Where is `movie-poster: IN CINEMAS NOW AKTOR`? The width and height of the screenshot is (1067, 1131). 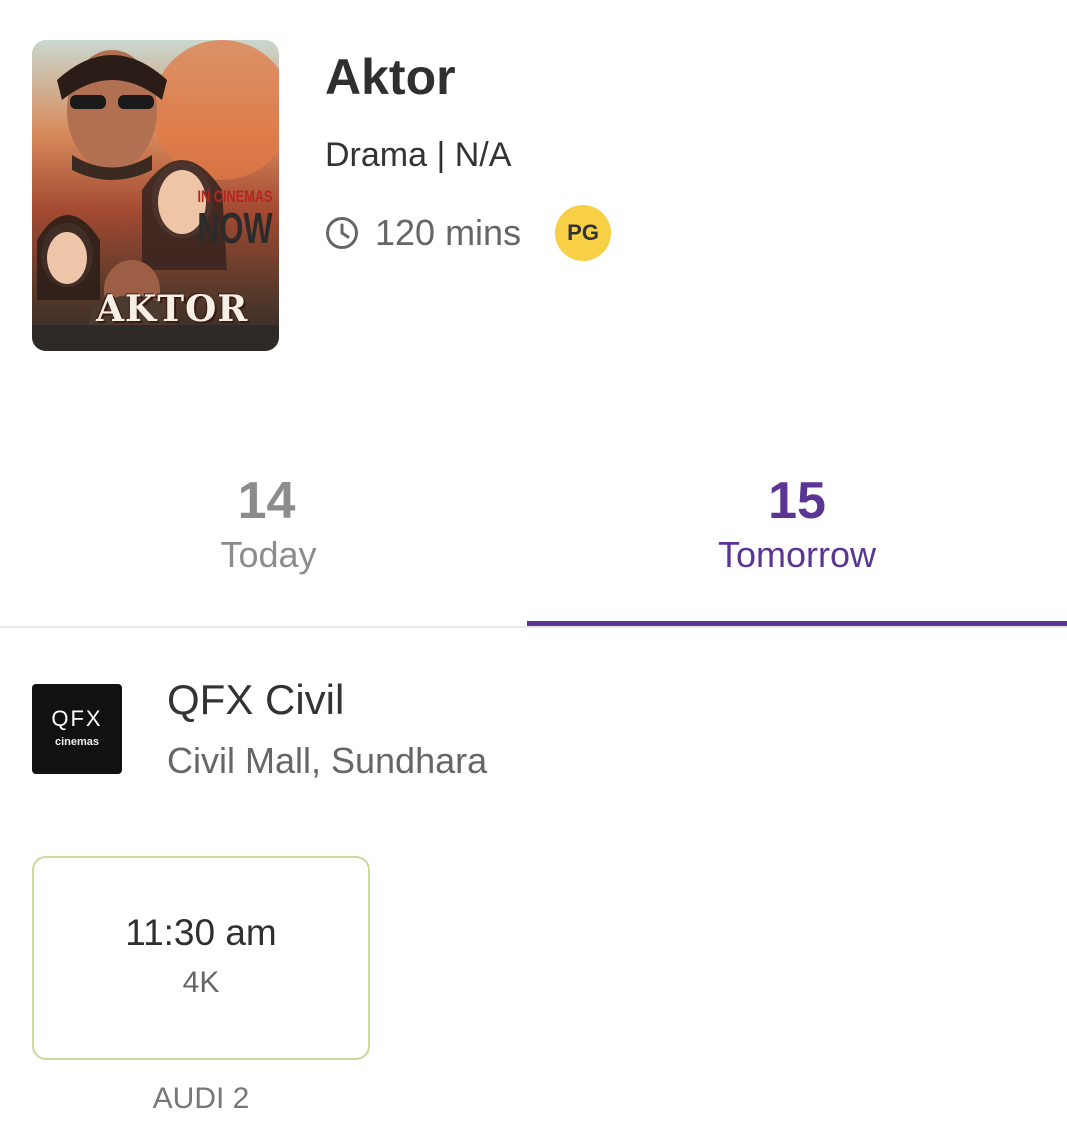
movie-poster: IN CINEMAS NOW AKTOR is located at coordinates (155, 195).